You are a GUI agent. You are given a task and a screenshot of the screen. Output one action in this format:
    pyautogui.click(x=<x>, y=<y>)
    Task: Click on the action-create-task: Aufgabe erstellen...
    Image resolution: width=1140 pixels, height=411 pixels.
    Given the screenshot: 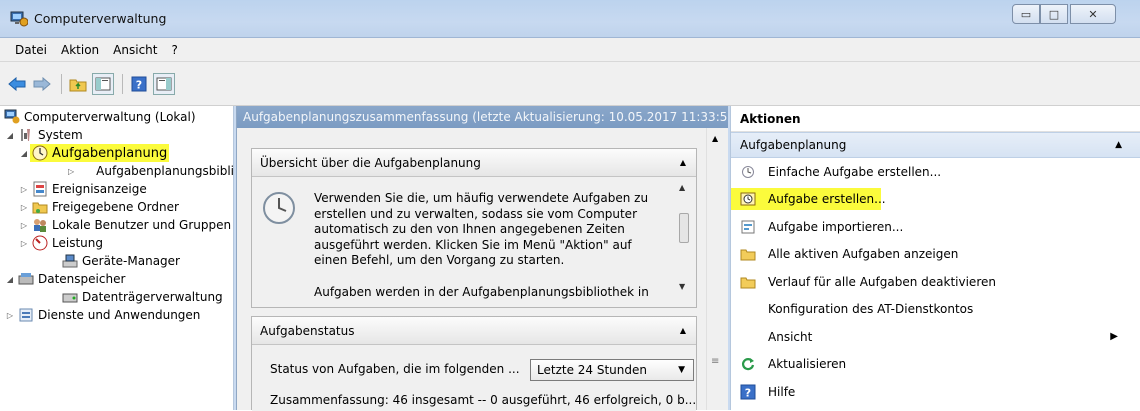 What is the action you would take?
    pyautogui.click(x=935, y=200)
    